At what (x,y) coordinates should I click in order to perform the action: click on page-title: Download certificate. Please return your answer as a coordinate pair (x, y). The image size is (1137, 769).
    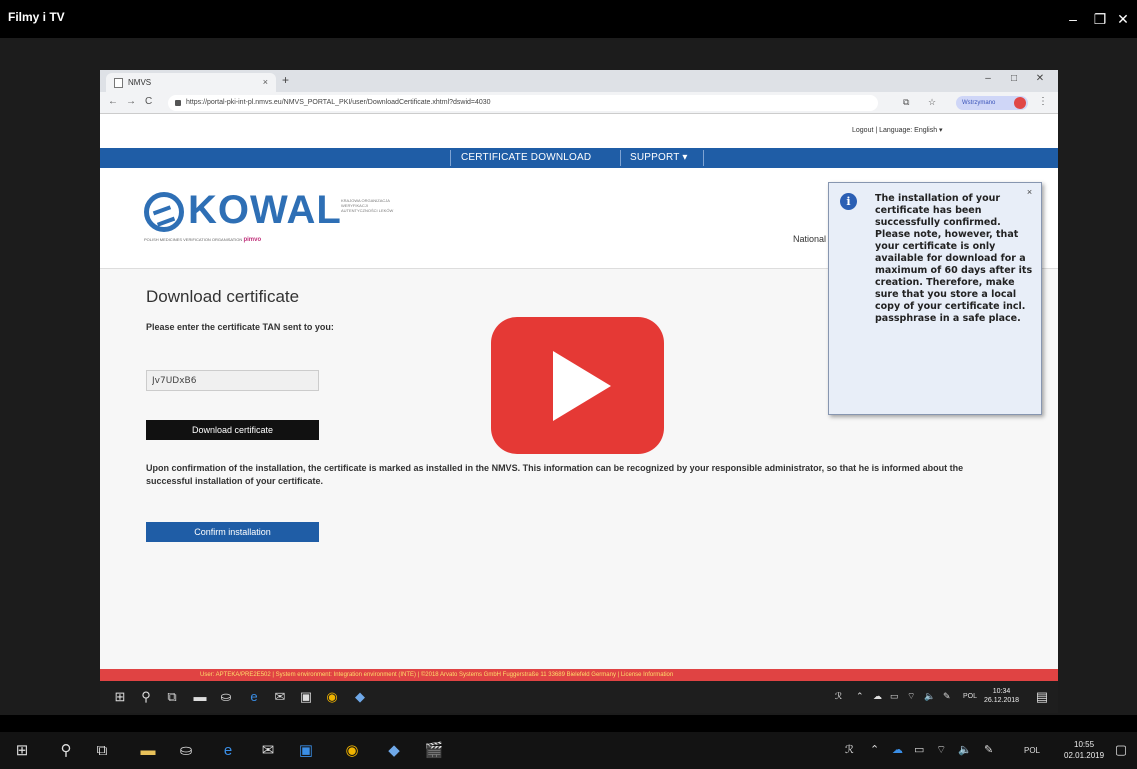
    Looking at the image, I should click on (223, 296).